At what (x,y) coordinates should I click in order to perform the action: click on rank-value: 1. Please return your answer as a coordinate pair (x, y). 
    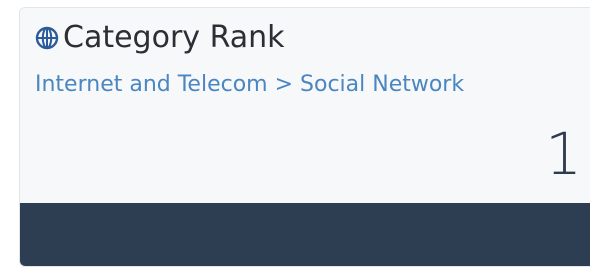
    Looking at the image, I should click on (563, 154).